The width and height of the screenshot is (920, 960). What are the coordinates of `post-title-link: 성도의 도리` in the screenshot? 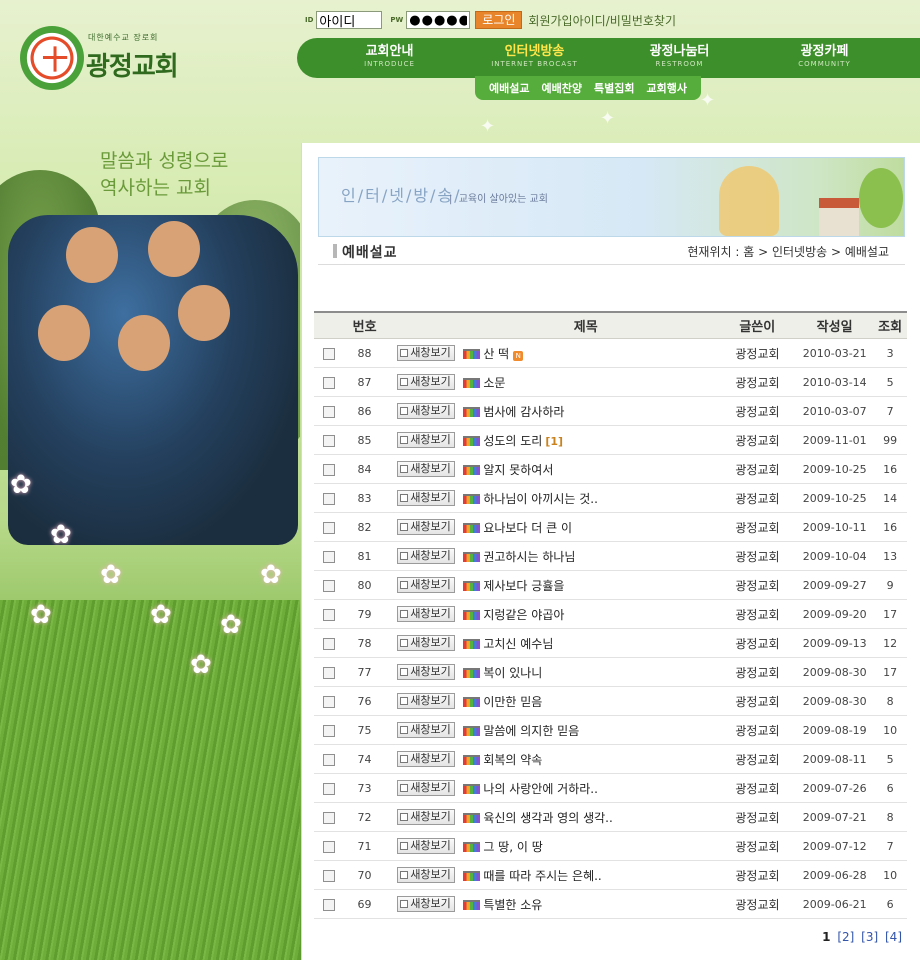 It's located at (512, 441).